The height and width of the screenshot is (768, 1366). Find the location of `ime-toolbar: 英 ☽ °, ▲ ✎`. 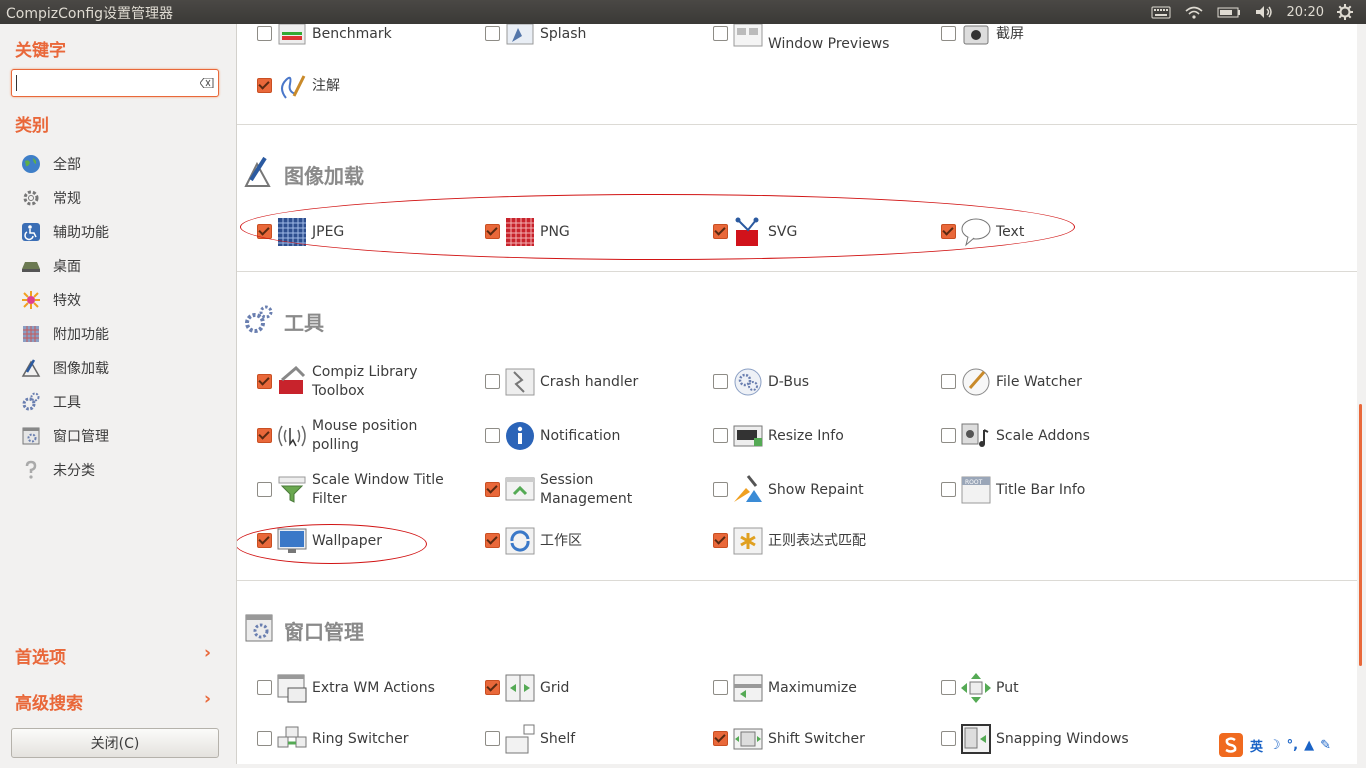

ime-toolbar: 英 ☽ °, ▲ ✎ is located at coordinates (1278, 745).